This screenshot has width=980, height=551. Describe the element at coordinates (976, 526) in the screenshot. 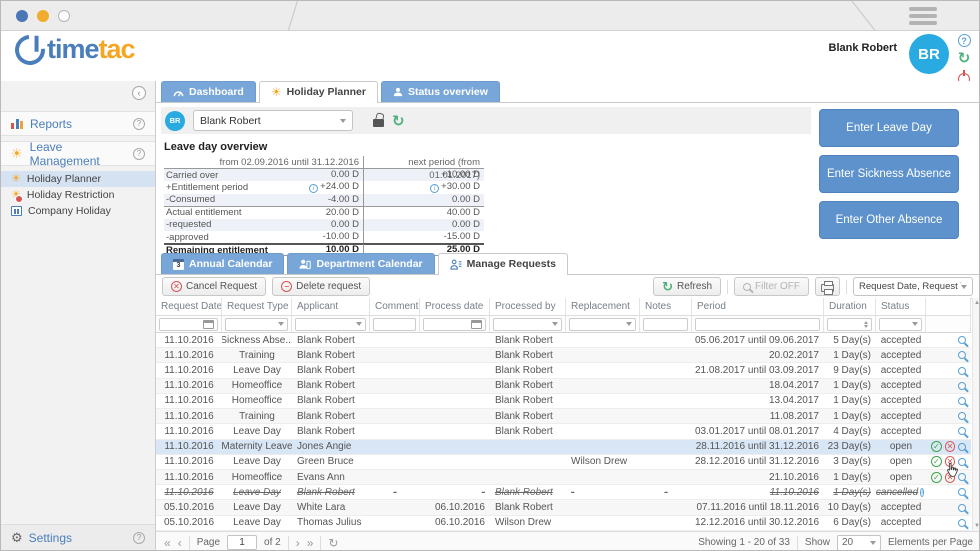

I see `scroll-down-icon: ▼` at that location.